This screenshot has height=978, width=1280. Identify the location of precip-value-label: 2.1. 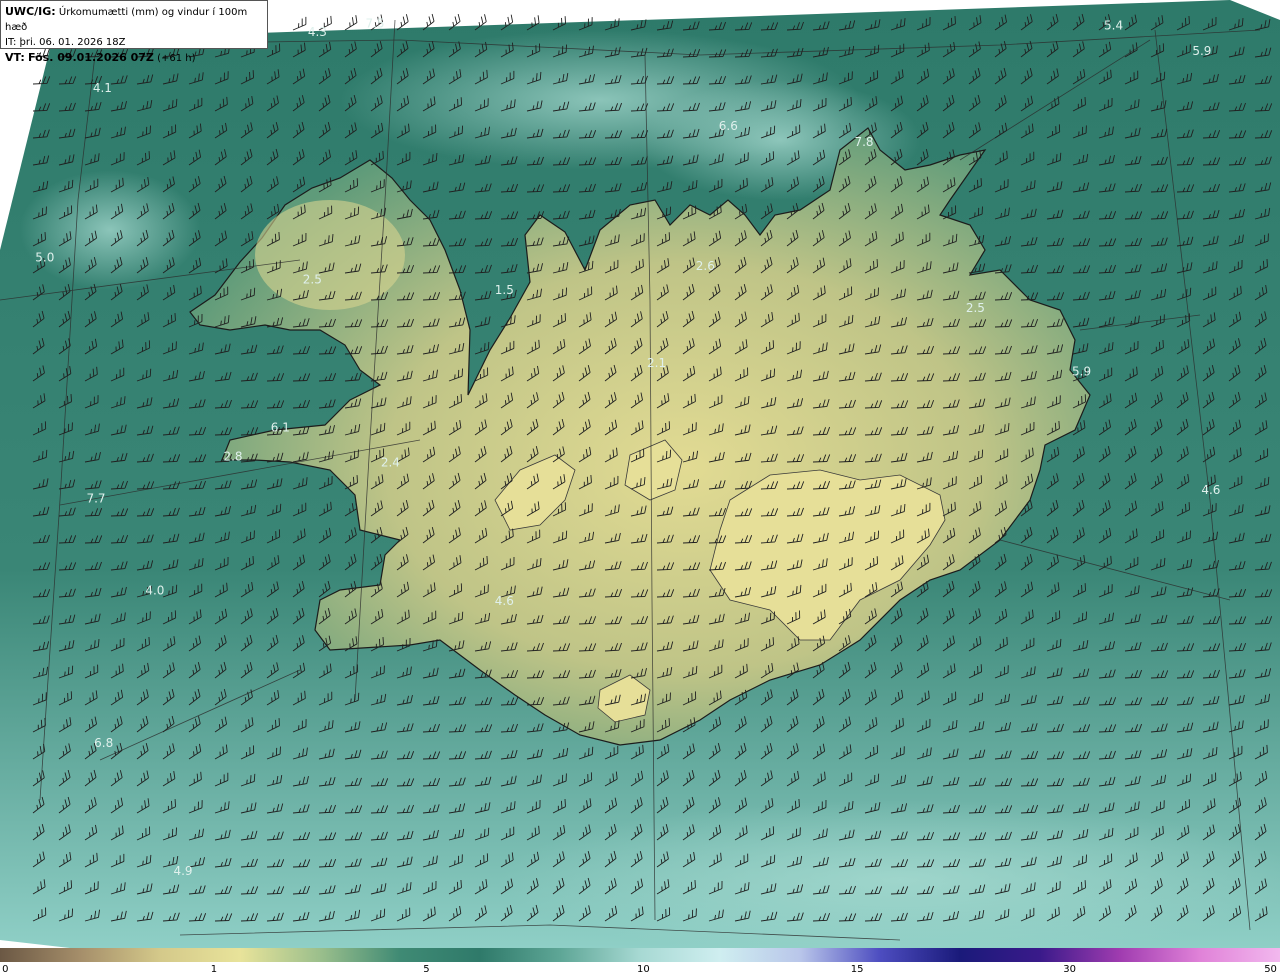
(656, 363).